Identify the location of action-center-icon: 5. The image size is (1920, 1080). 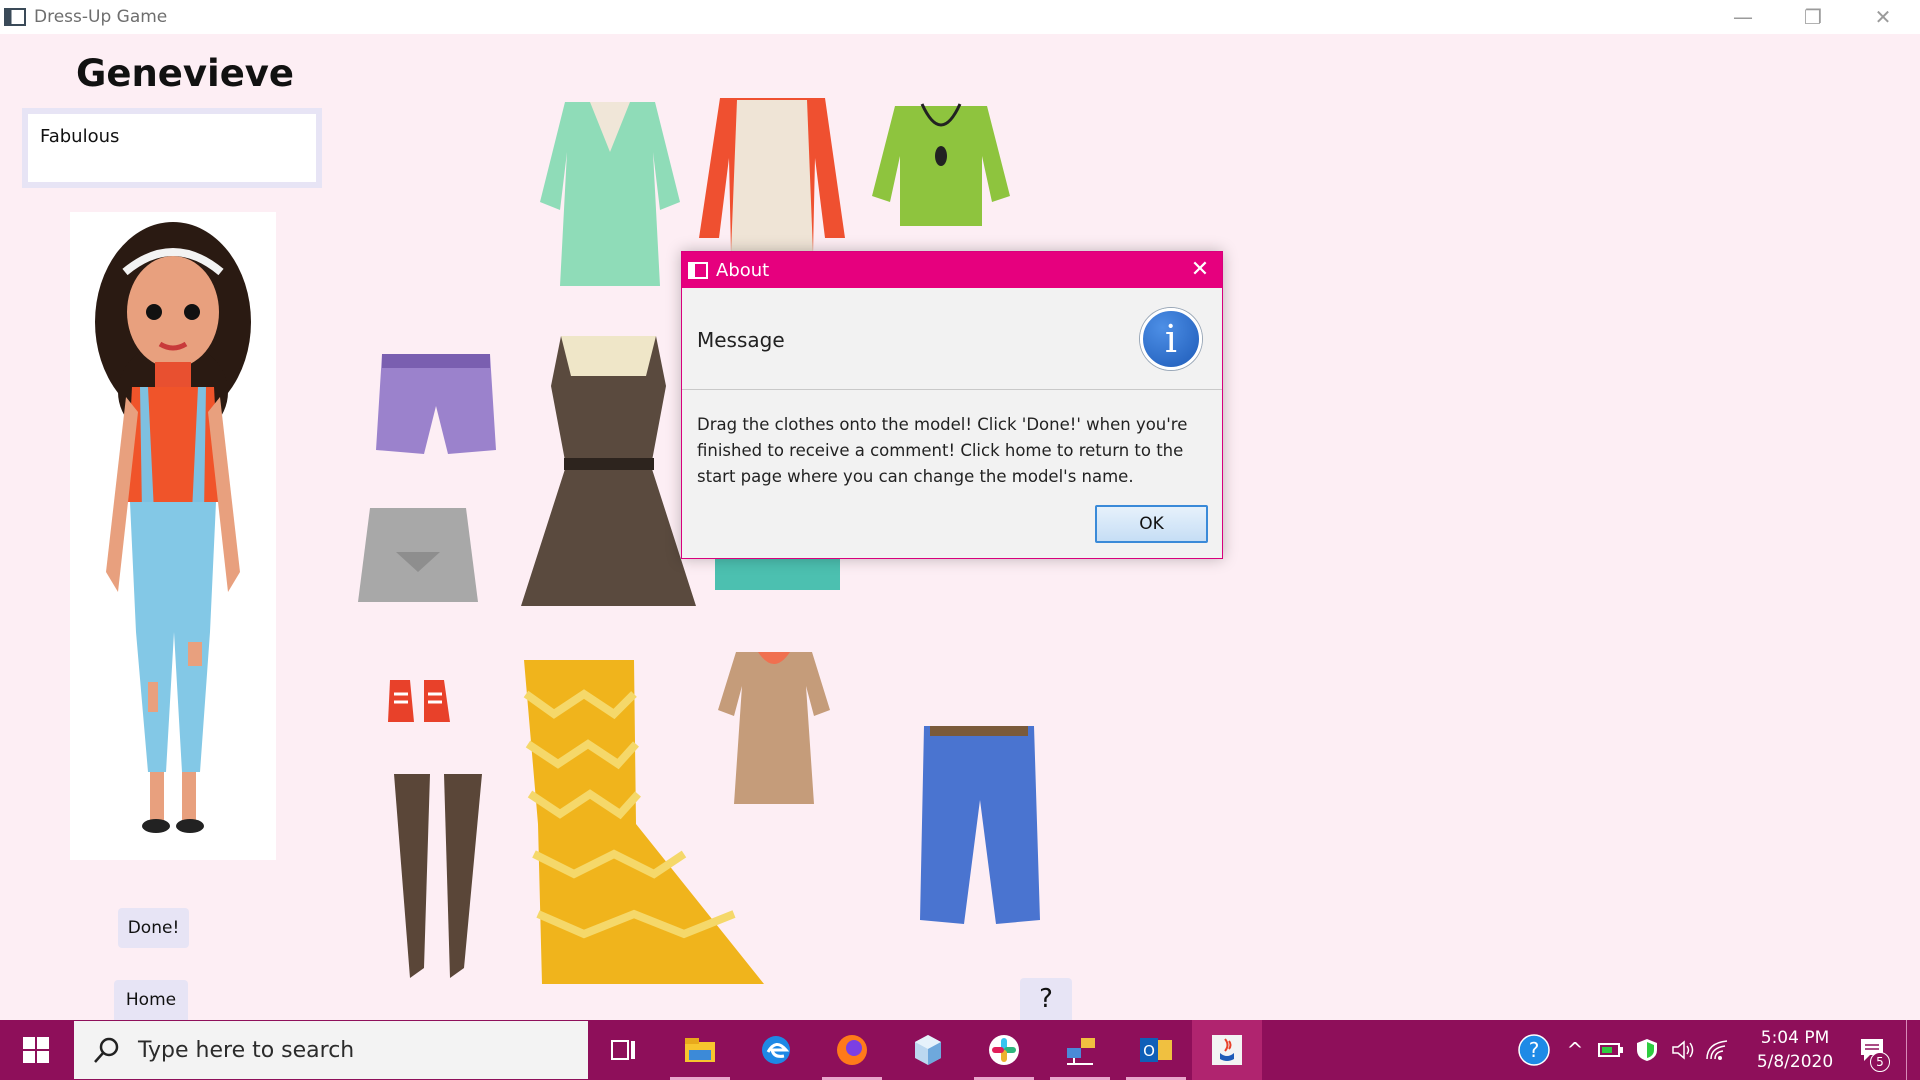
(1873, 1050).